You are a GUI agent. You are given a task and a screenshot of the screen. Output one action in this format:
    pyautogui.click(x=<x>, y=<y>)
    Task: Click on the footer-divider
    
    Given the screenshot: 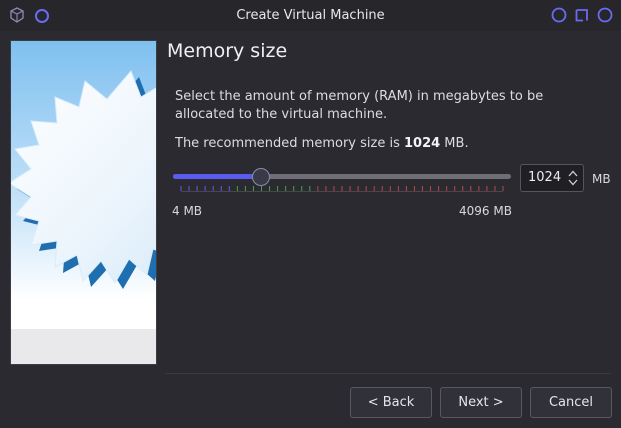 What is the action you would take?
    pyautogui.click(x=388, y=373)
    